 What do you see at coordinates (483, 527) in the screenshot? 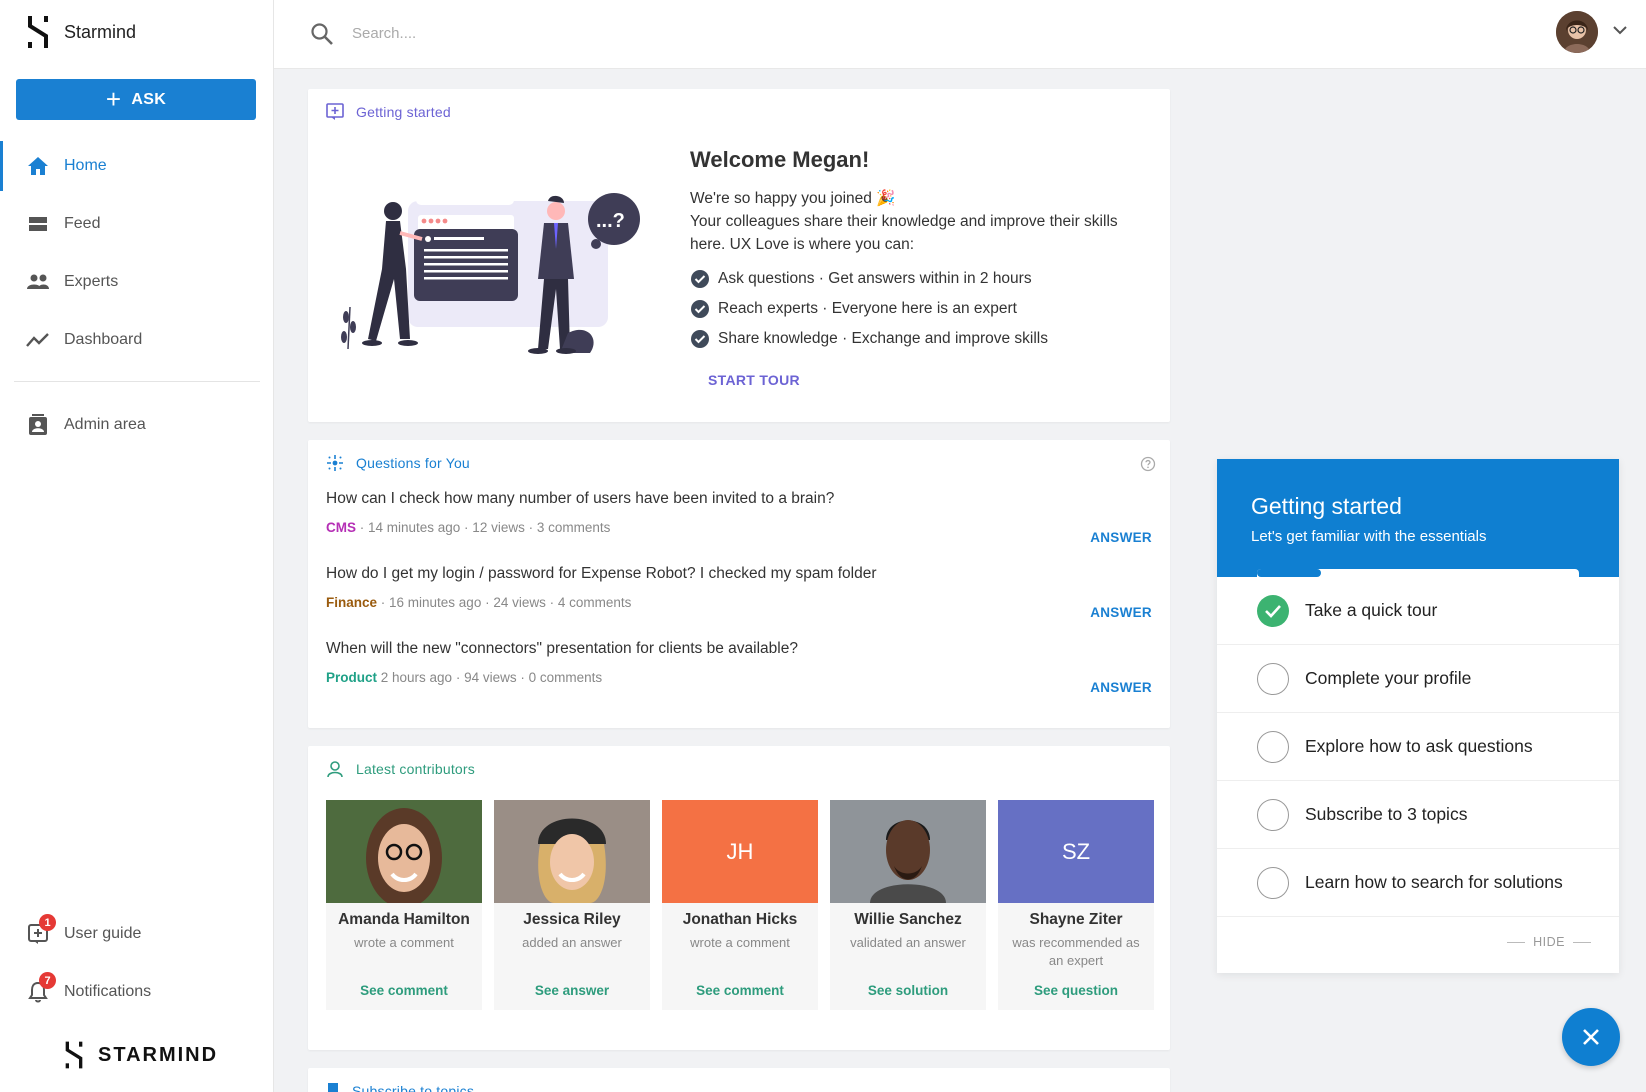
I see `question-stats: · 14 minutes ago · 12 views · 3 comments` at bounding box center [483, 527].